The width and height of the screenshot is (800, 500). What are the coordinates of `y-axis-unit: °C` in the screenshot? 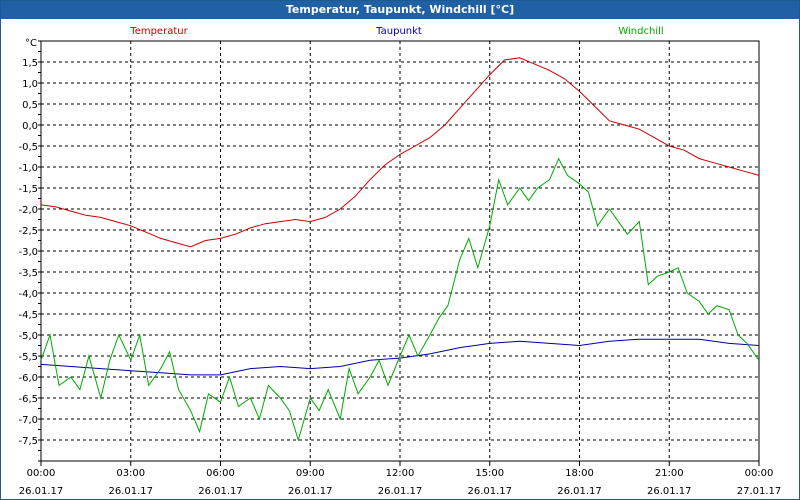 It's located at (31, 43).